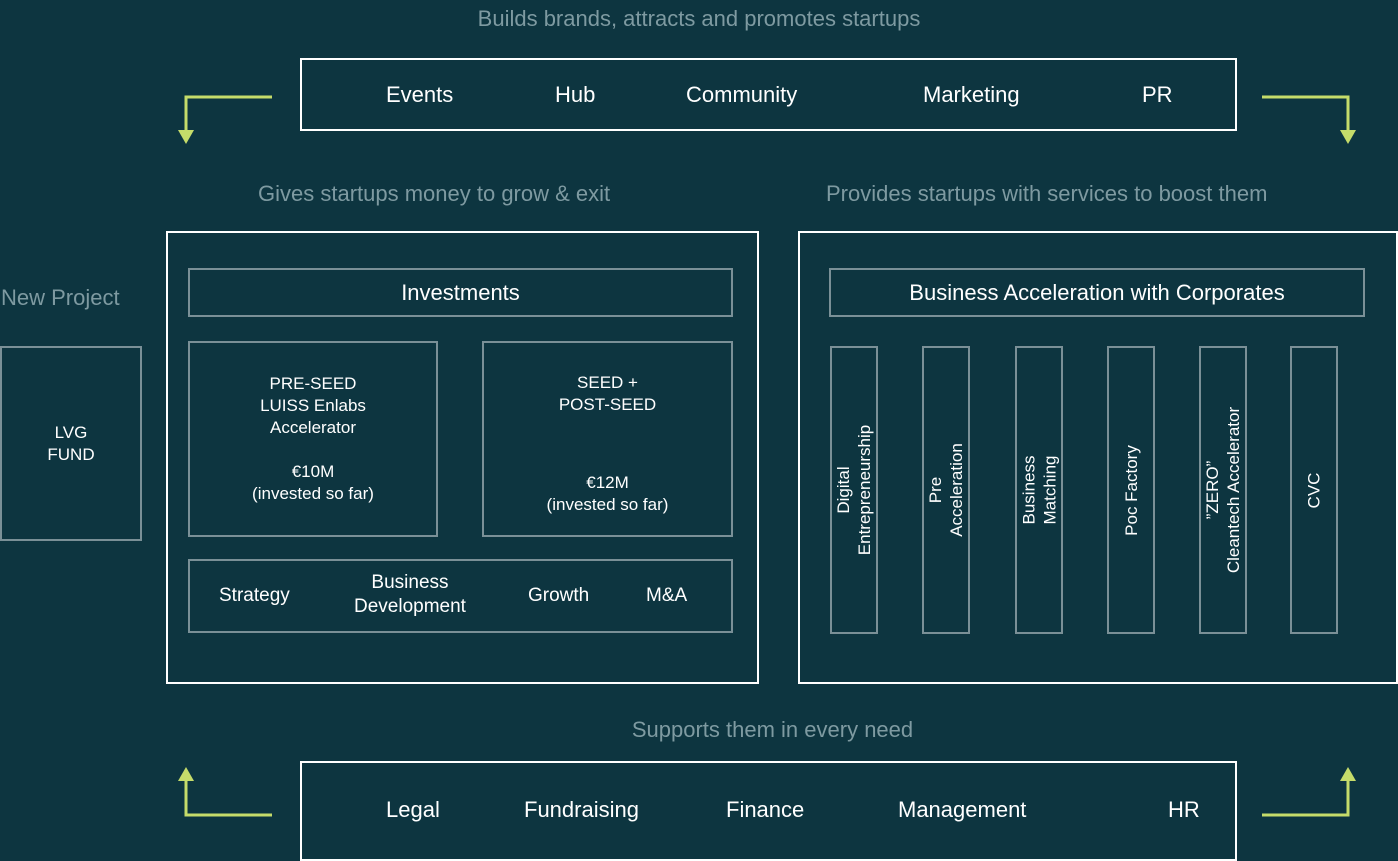 The width and height of the screenshot is (1398, 861). Describe the element at coordinates (434, 193) in the screenshot. I see `left-caption: Gives startups money to grow & exit` at that location.